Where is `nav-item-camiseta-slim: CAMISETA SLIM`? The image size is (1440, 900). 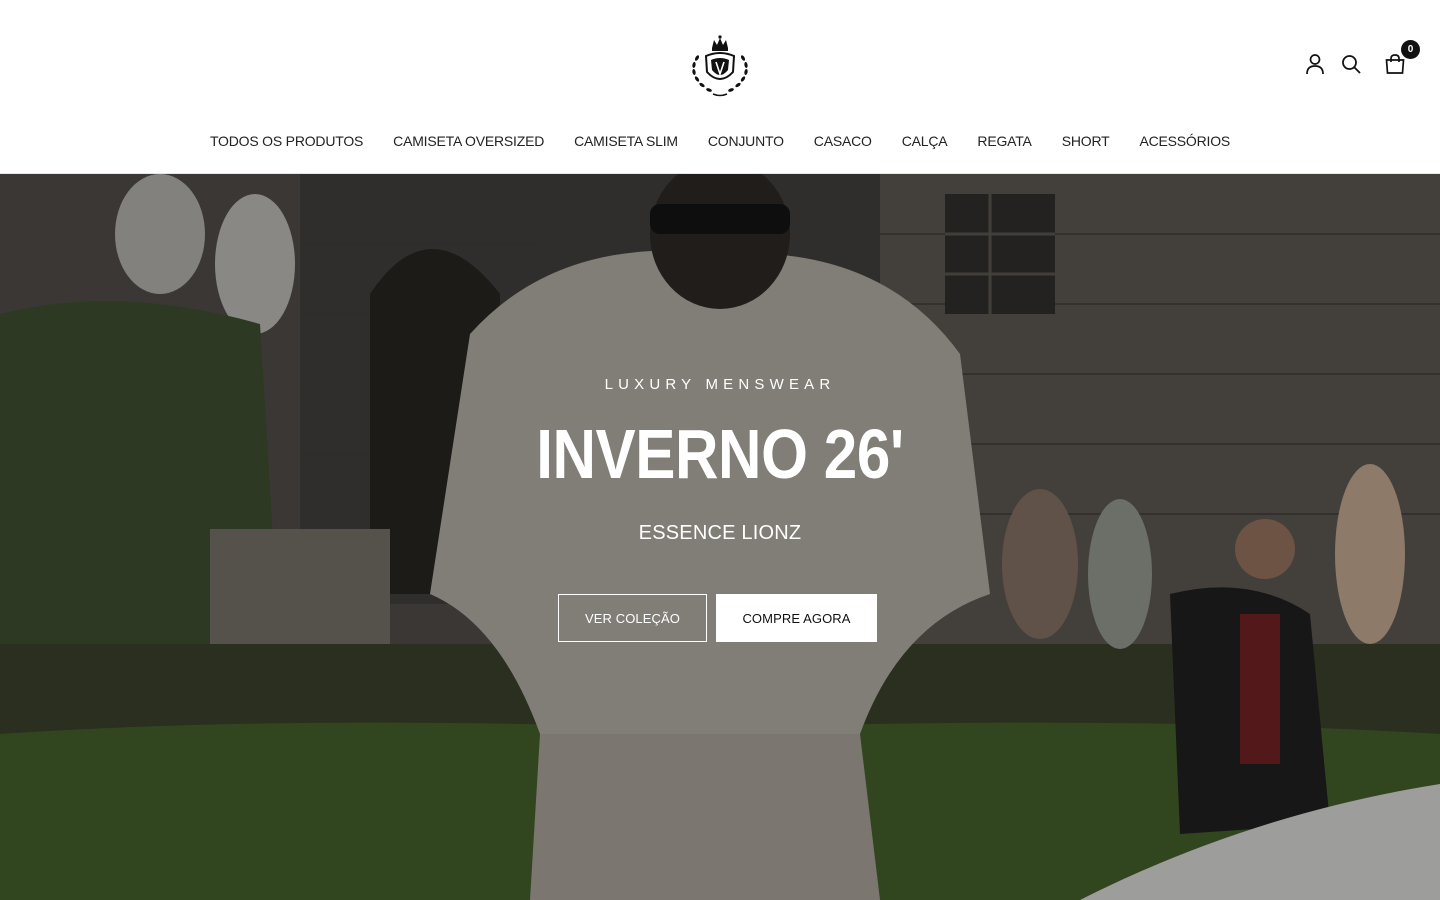 nav-item-camiseta-slim: CAMISETA SLIM is located at coordinates (626, 141).